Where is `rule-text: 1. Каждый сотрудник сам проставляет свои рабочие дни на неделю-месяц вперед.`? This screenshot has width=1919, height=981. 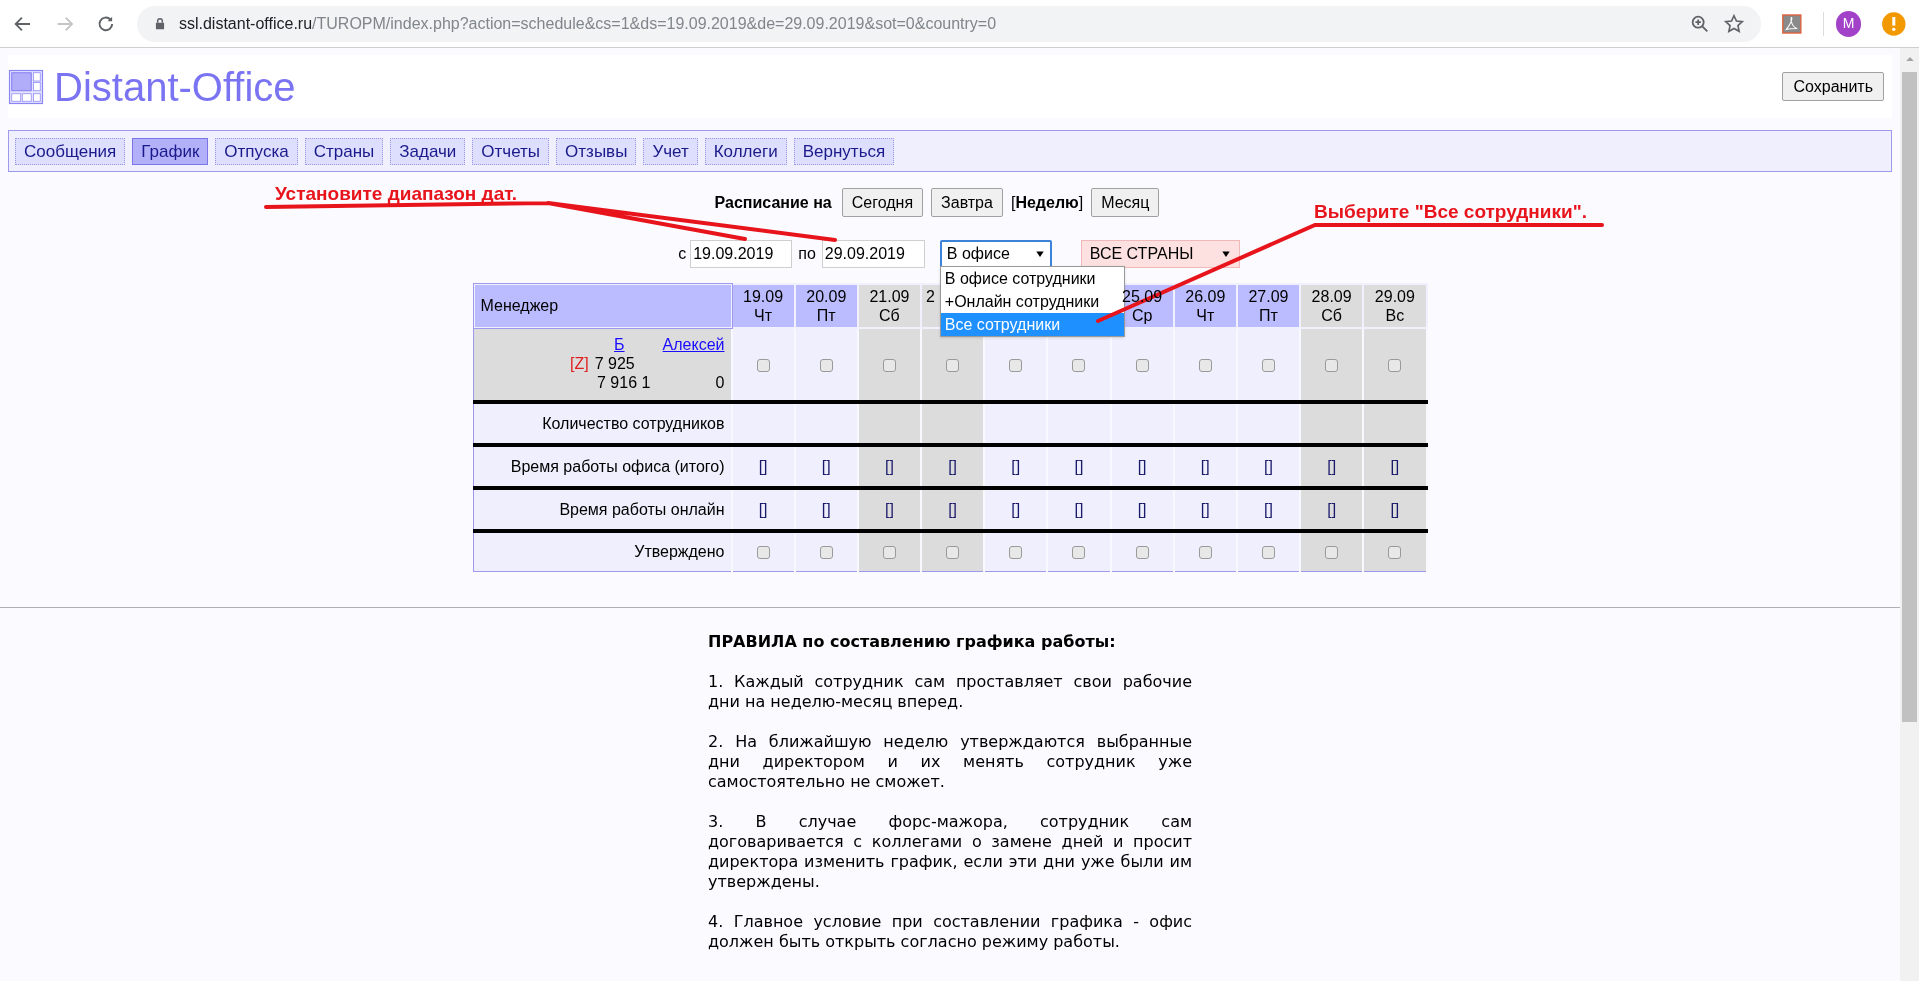 rule-text: 1. Каждый сотрудник сам проставляет свои рабочие дни на неделю-месяц вперед. is located at coordinates (950, 691).